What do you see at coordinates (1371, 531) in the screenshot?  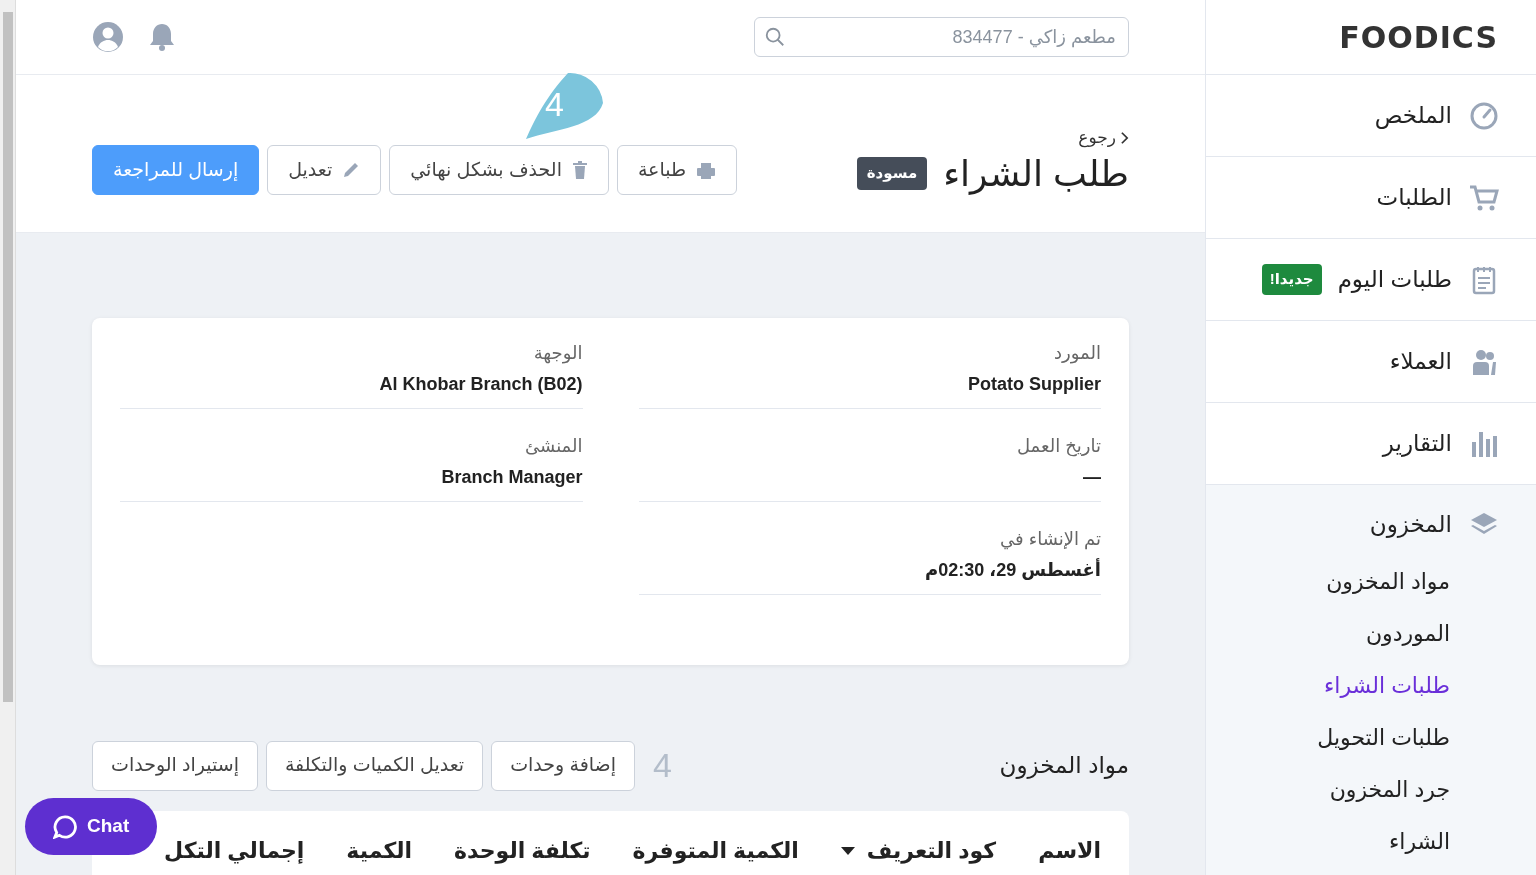 I see `sidebar-item: المخزون` at bounding box center [1371, 531].